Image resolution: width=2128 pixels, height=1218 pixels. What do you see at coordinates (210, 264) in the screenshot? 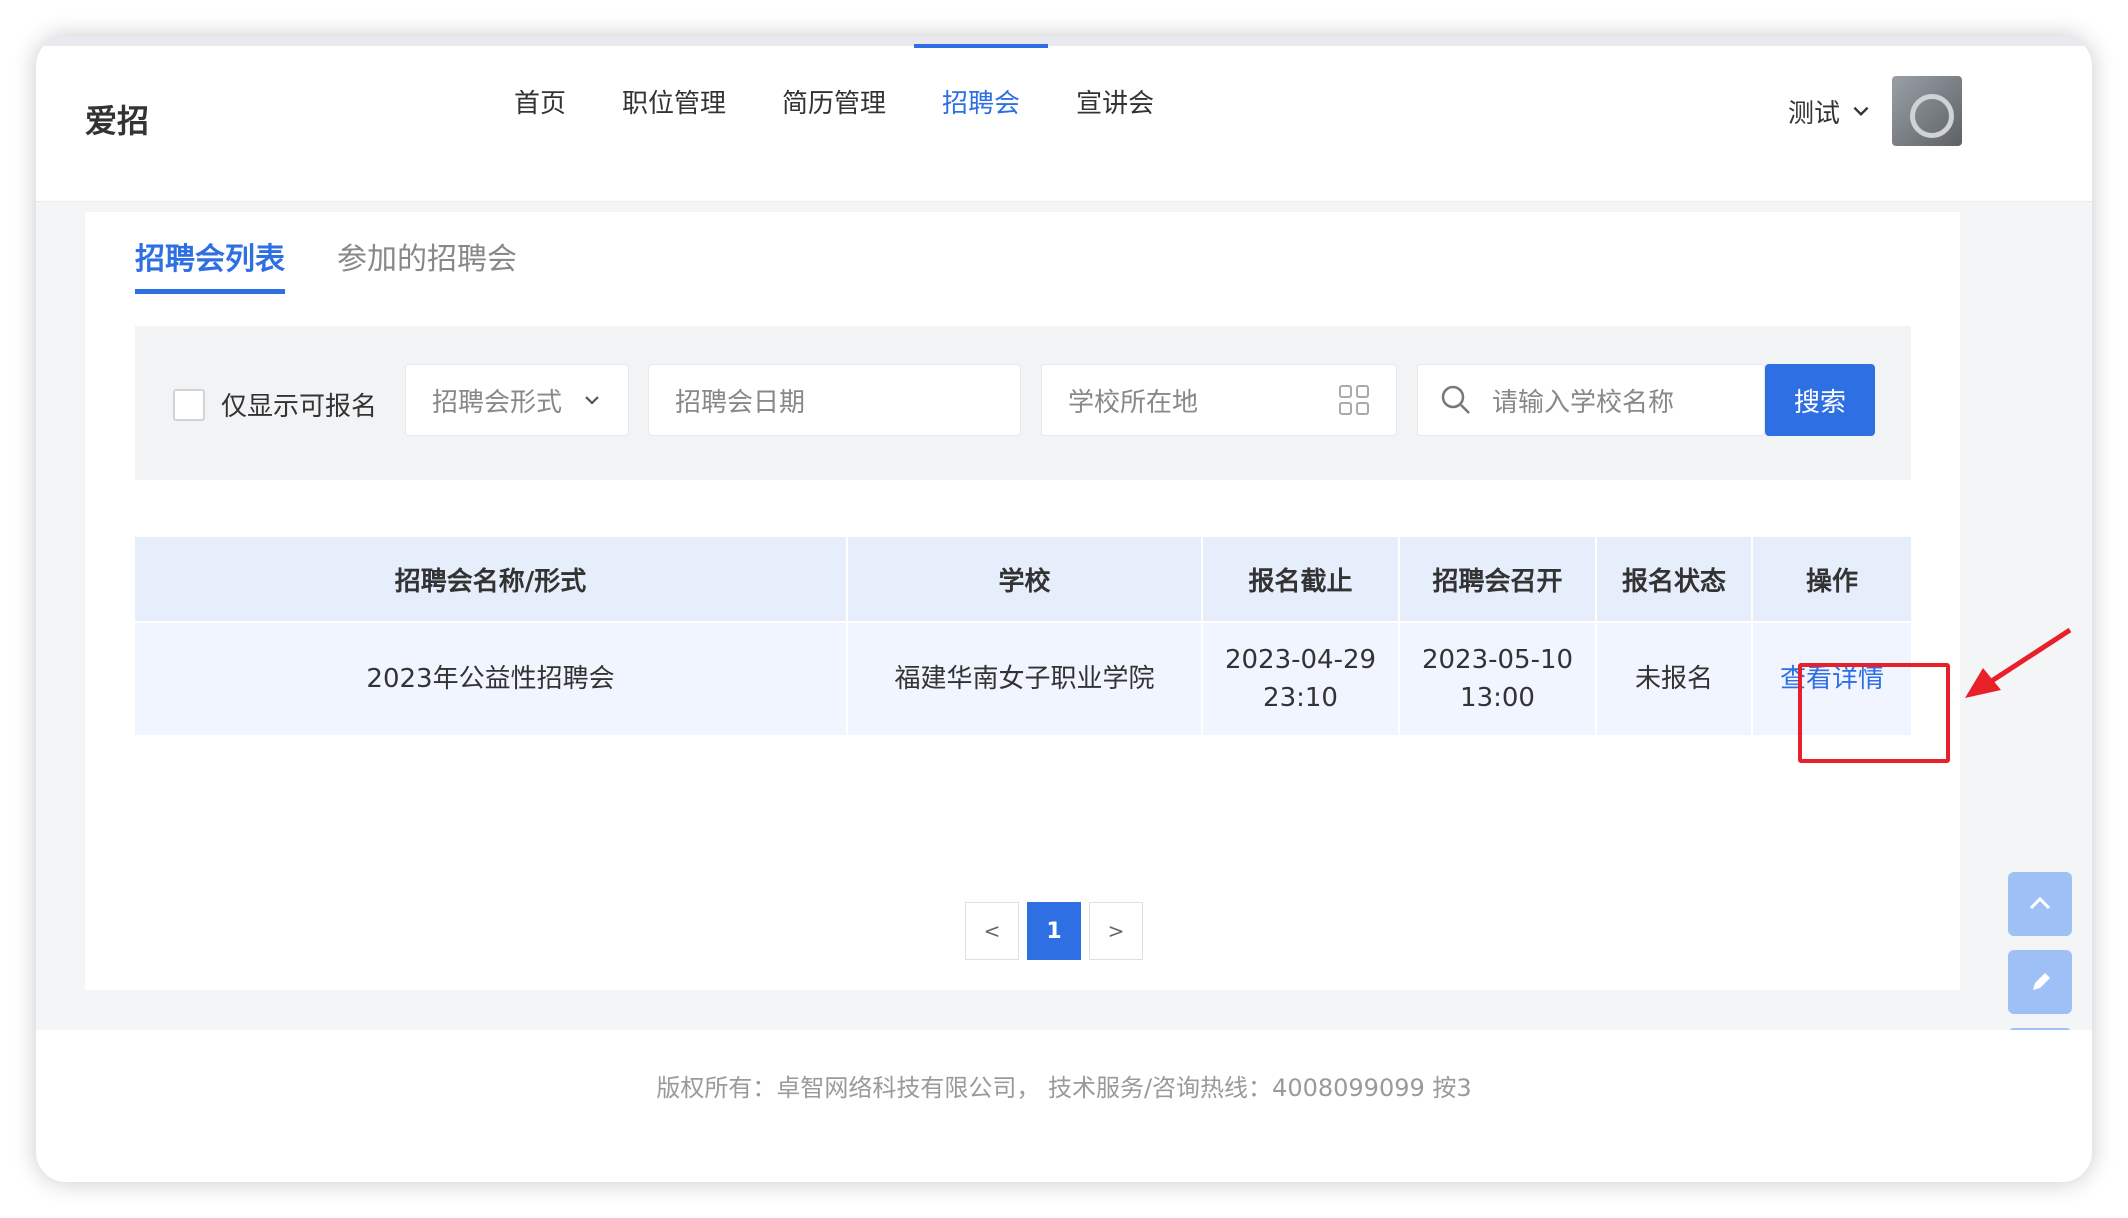
I see `tab-job-fair-list: 招聘会列表` at bounding box center [210, 264].